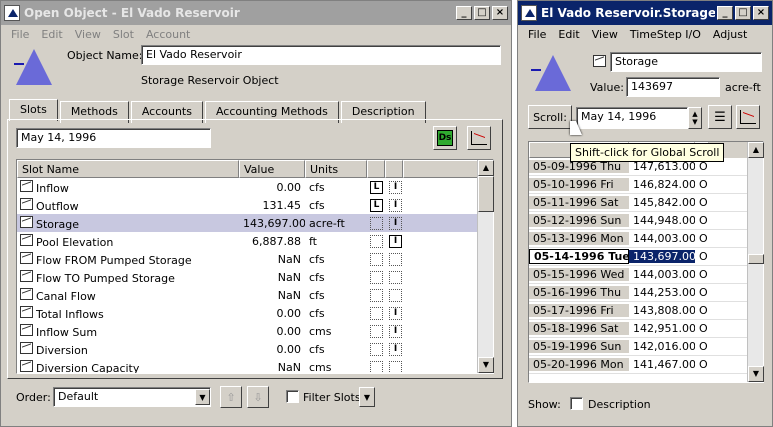 The width and height of the screenshot is (773, 427). Describe the element at coordinates (75, 242) in the screenshot. I see `slot-name: Pool Elevation` at that location.